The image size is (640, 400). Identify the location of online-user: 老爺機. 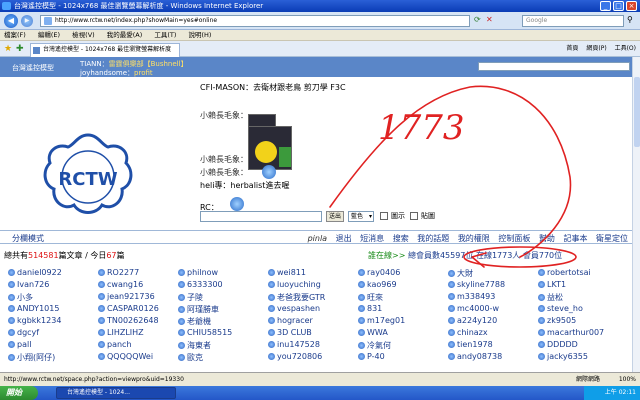
(194, 321).